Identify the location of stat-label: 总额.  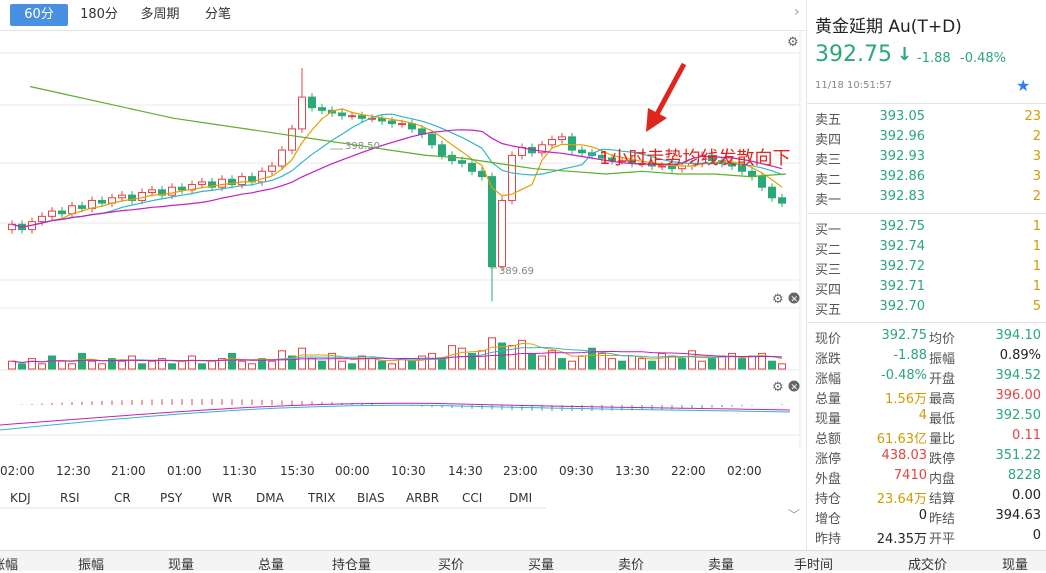
(828, 439).